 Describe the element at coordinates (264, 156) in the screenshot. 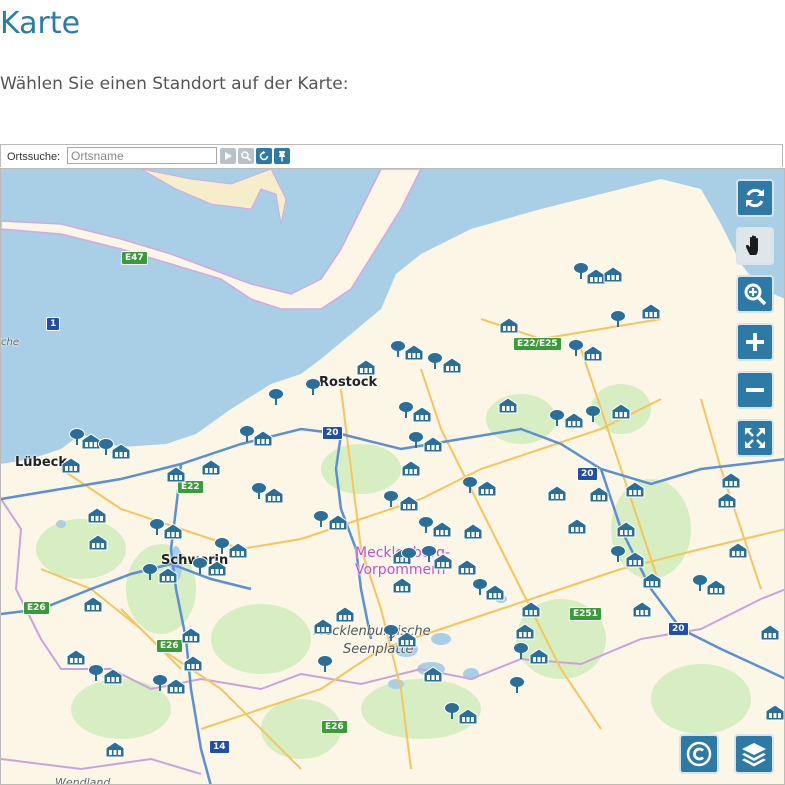

I see `search-reset-button` at that location.